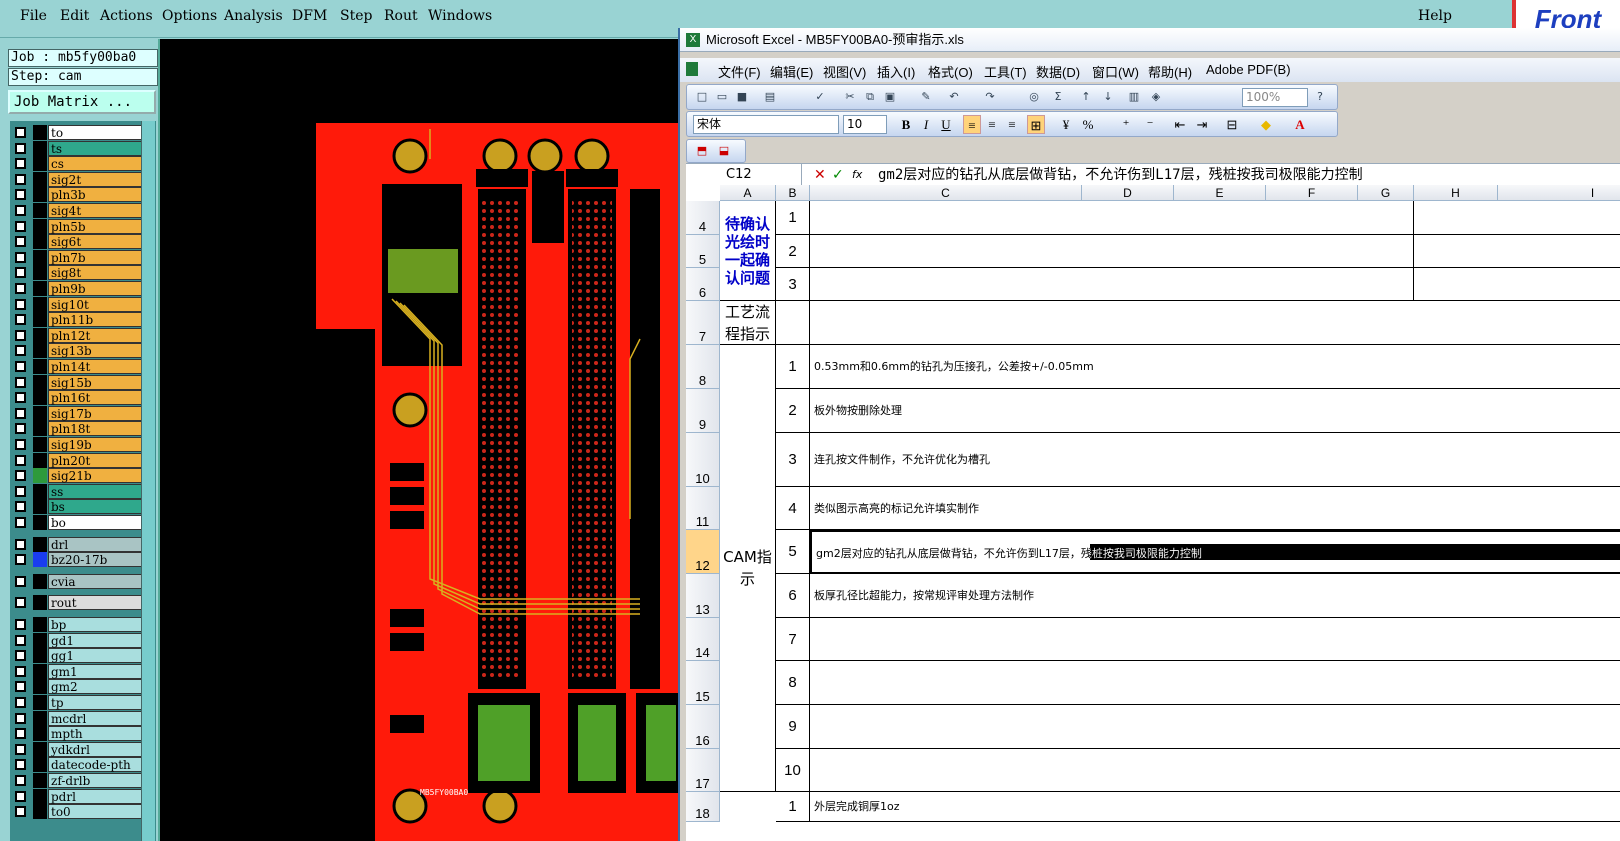 The height and width of the screenshot is (841, 1620). I want to click on align-right-icon: ≡, so click(1012, 124).